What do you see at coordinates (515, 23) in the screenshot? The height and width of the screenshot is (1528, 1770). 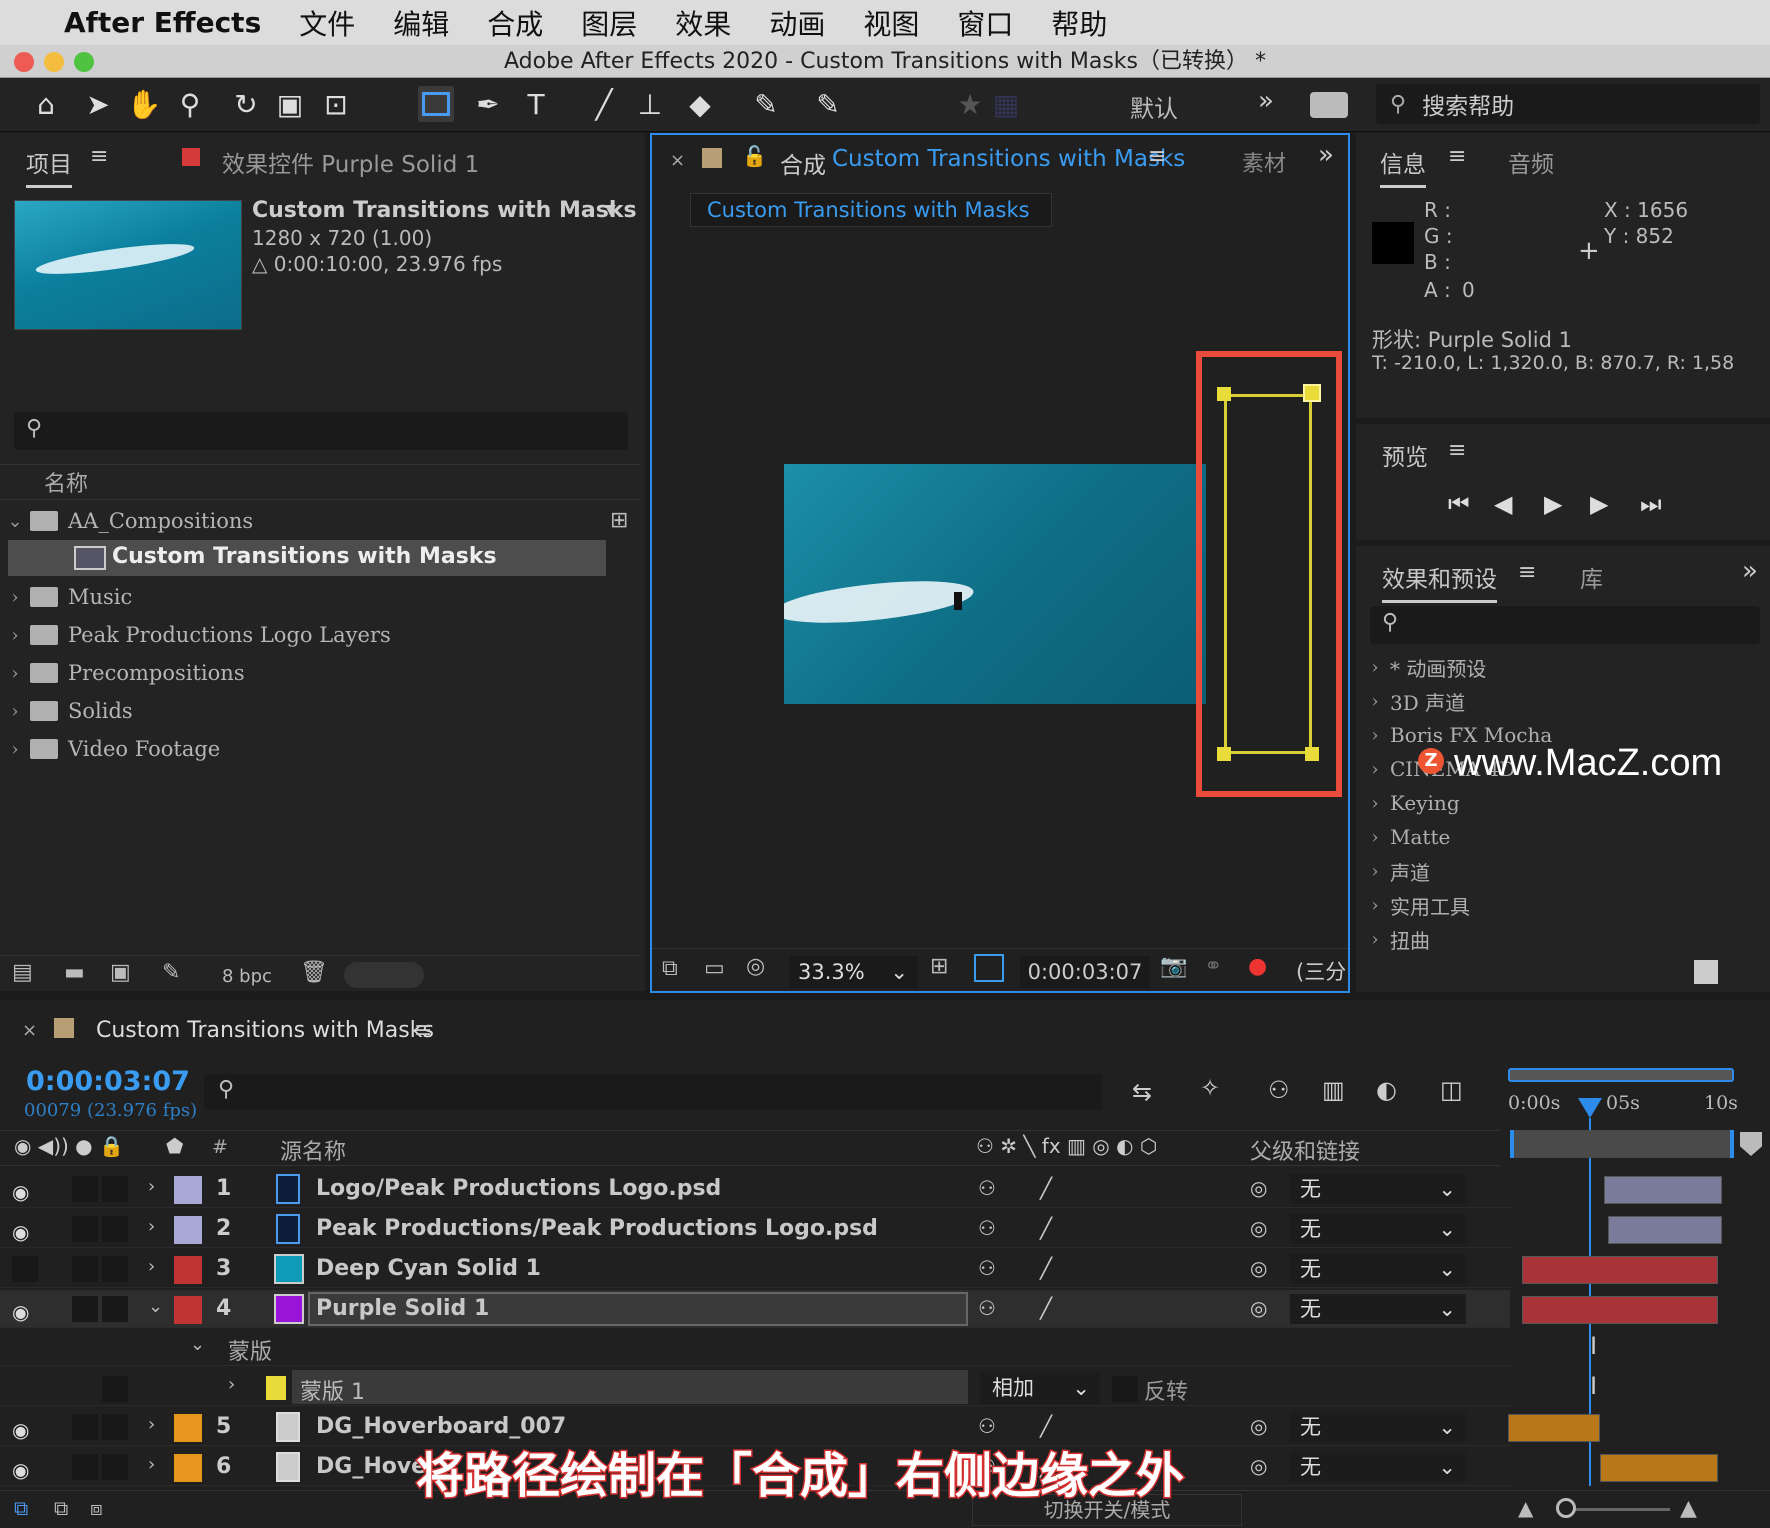 I see `menu-composition: 合成` at bounding box center [515, 23].